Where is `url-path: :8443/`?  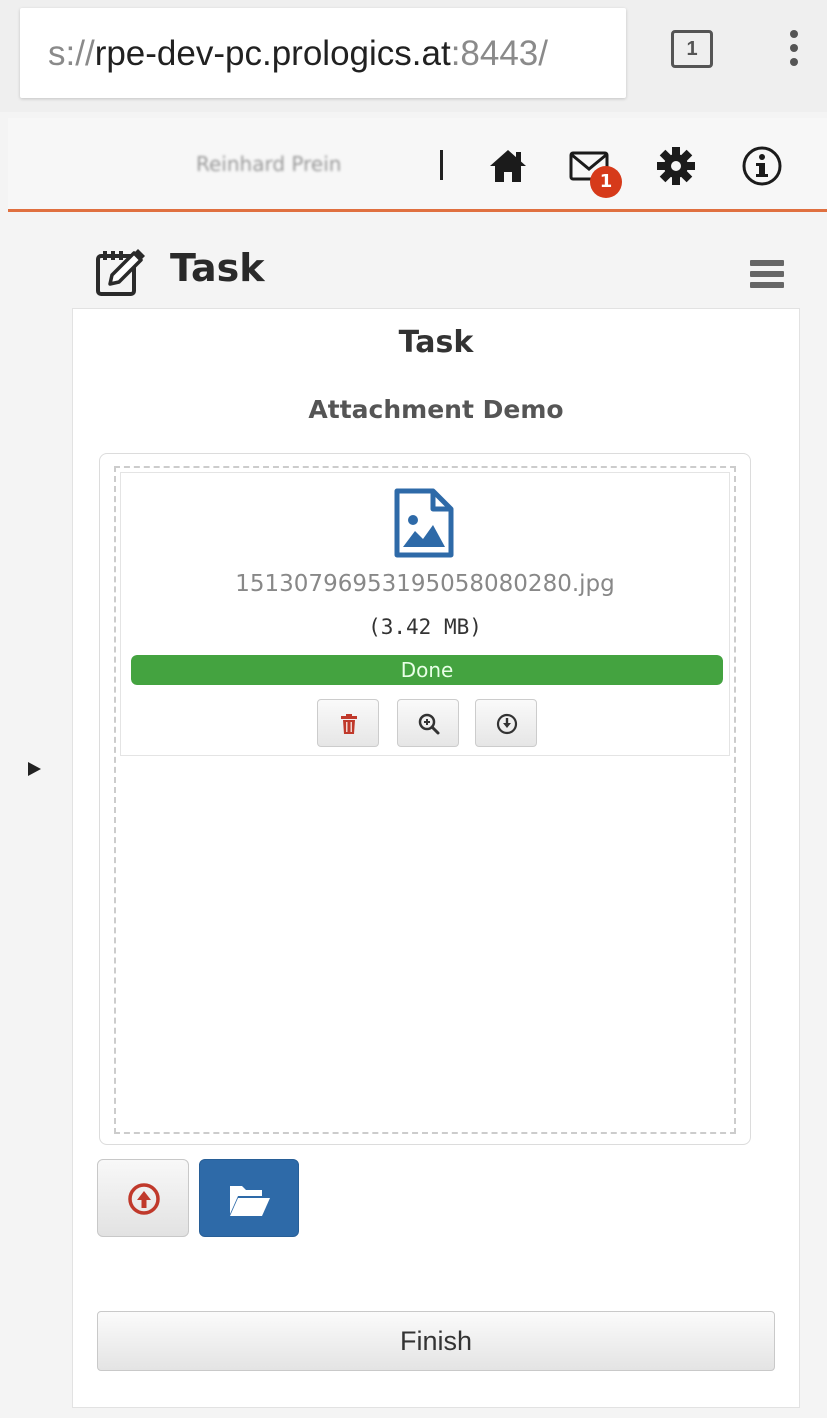 url-path: :8443/ is located at coordinates (499, 53).